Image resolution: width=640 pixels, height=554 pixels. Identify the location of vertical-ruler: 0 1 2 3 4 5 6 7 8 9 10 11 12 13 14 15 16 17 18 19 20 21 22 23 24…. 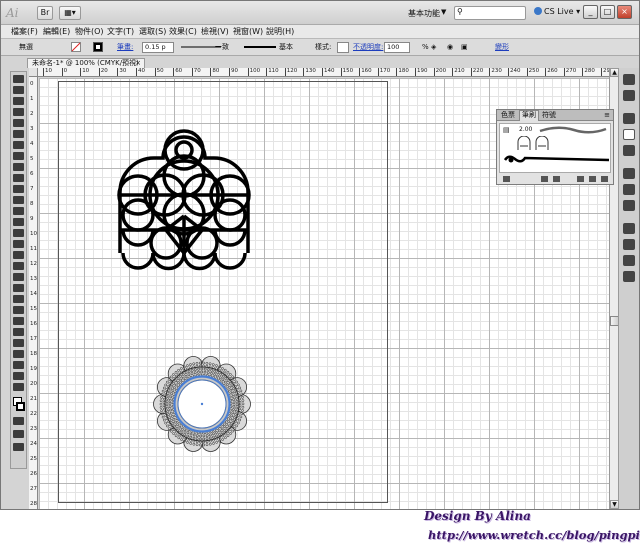
(33, 293).